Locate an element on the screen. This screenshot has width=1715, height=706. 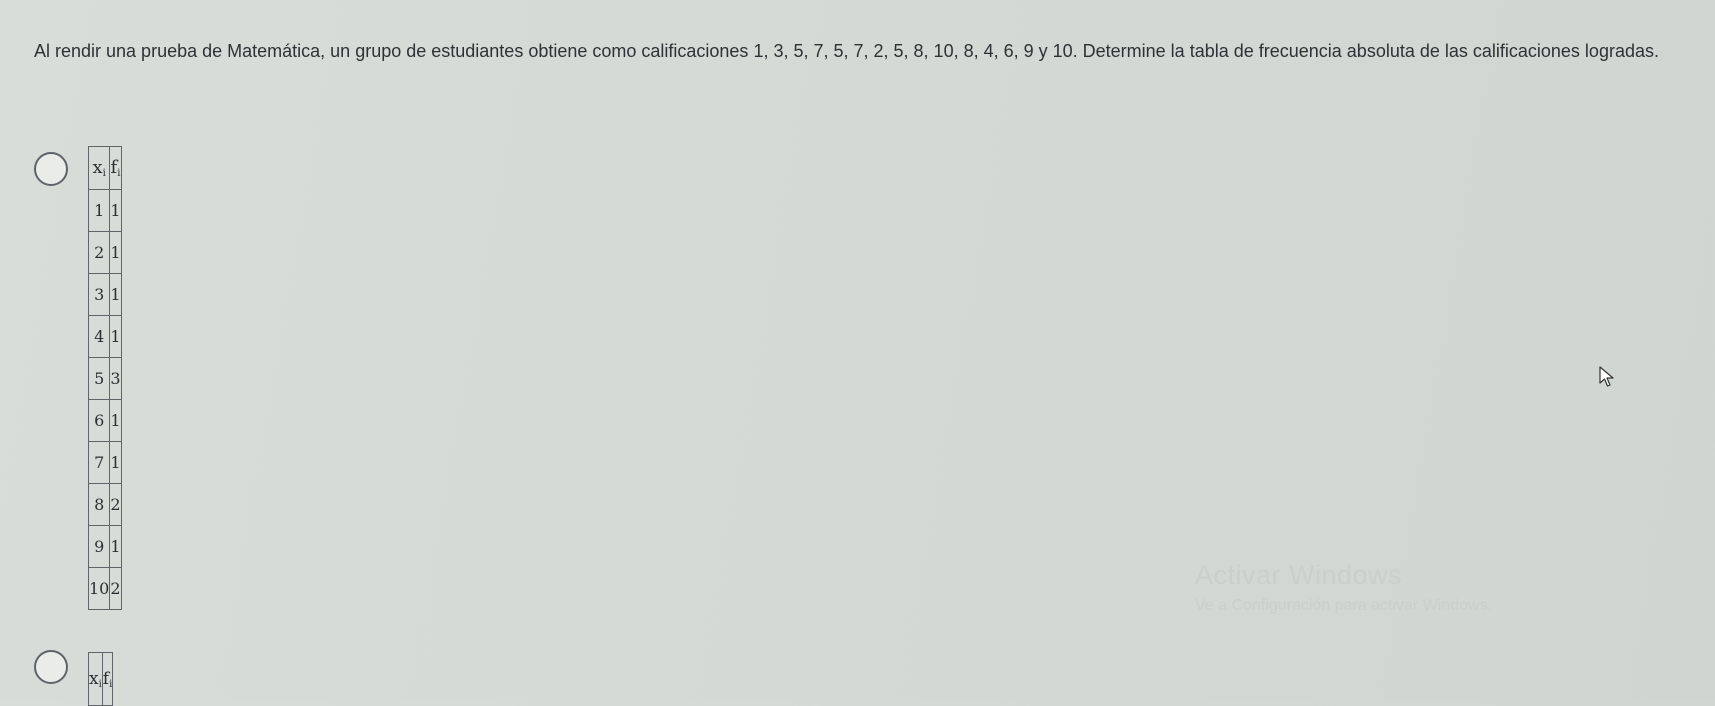
xi-cell: 7 is located at coordinates (99, 462).